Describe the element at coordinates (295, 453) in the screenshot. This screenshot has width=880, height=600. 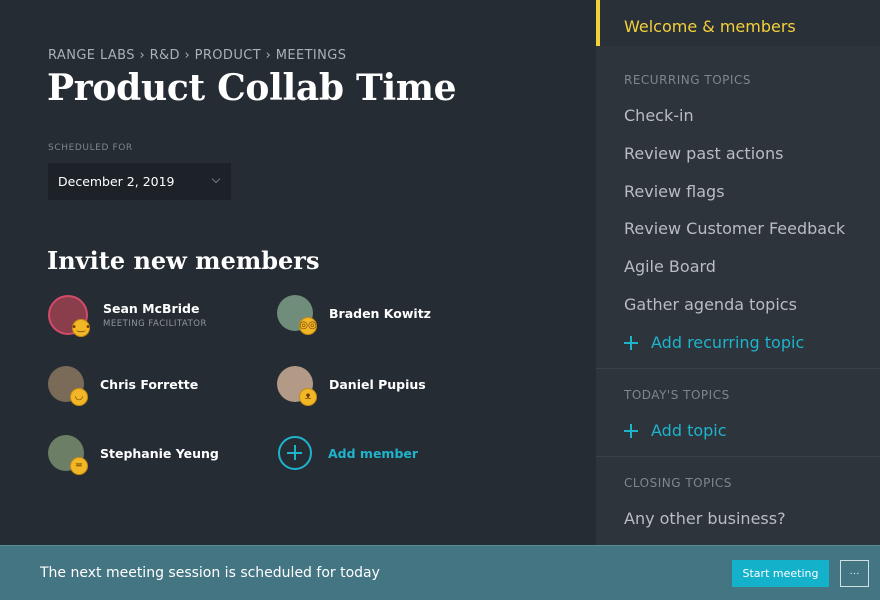
I see `add-circle-icon` at that location.